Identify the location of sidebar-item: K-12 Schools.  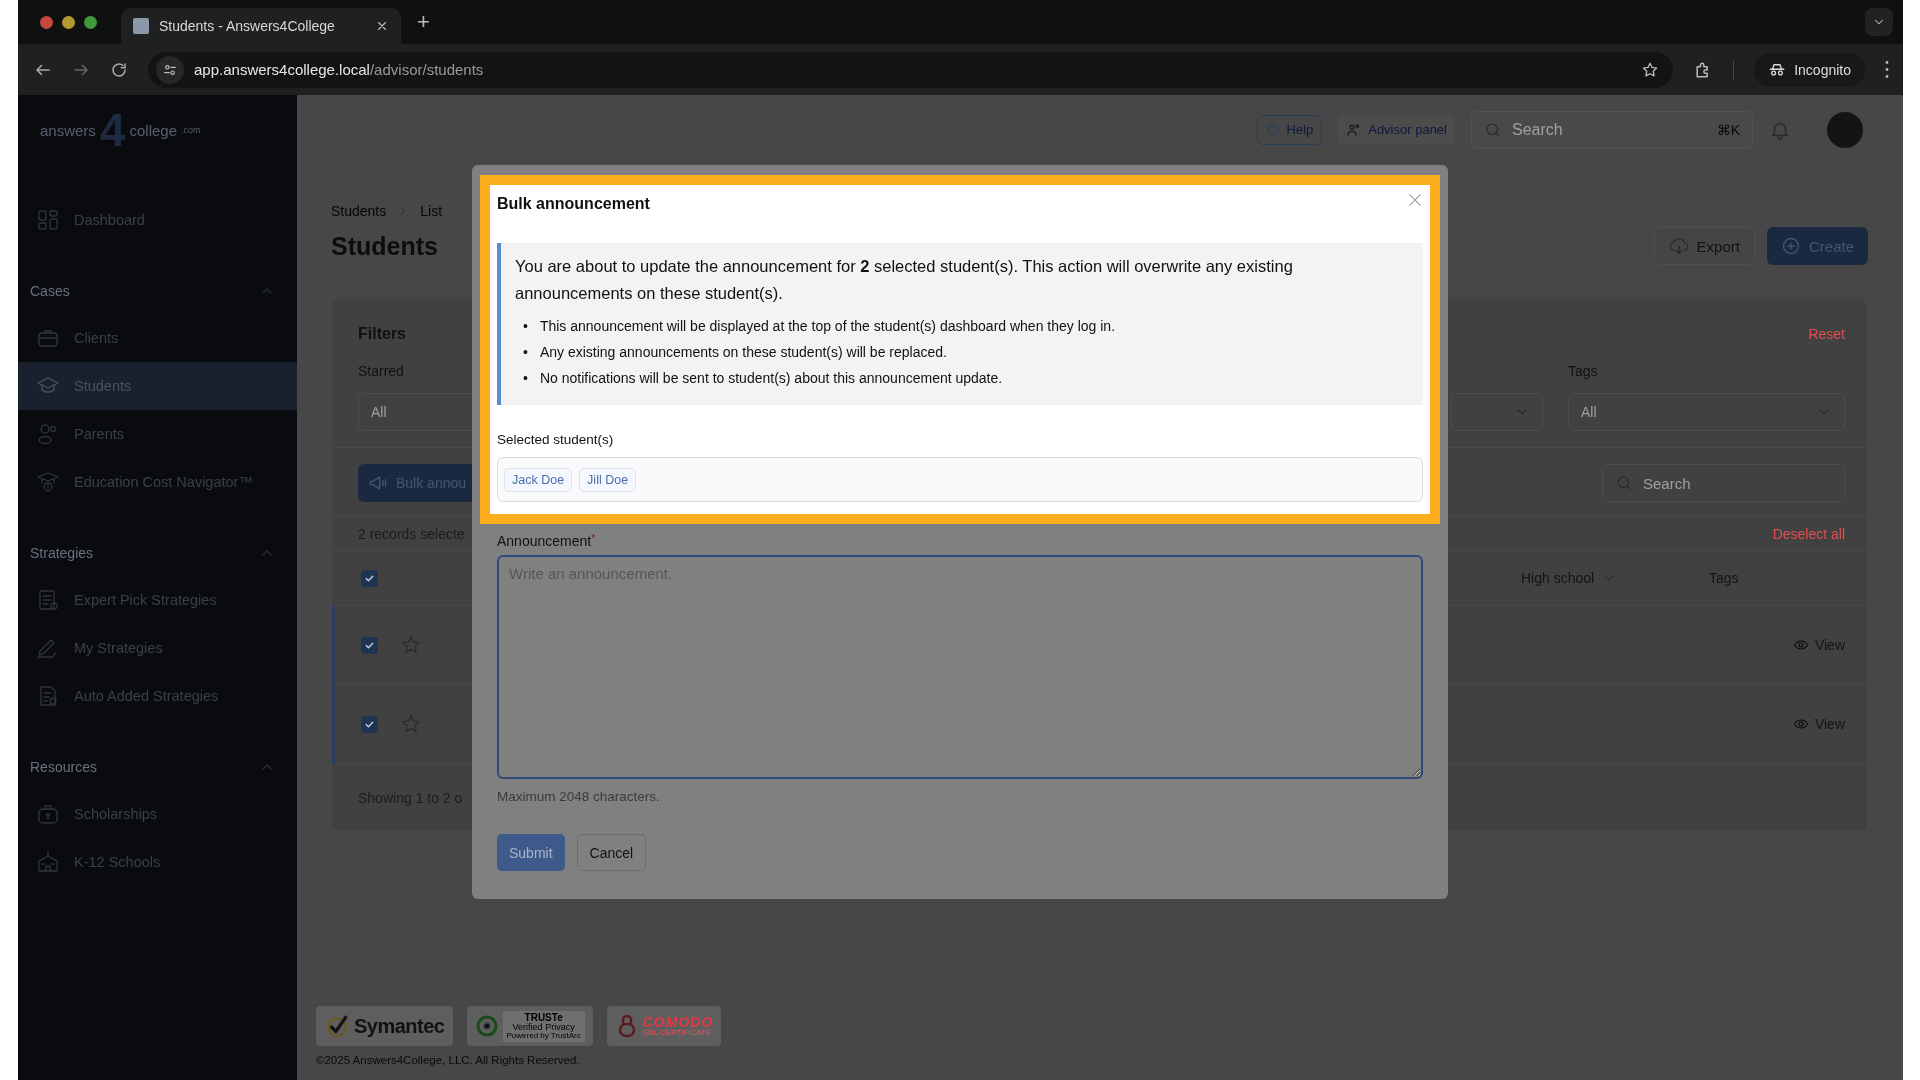
(157, 862).